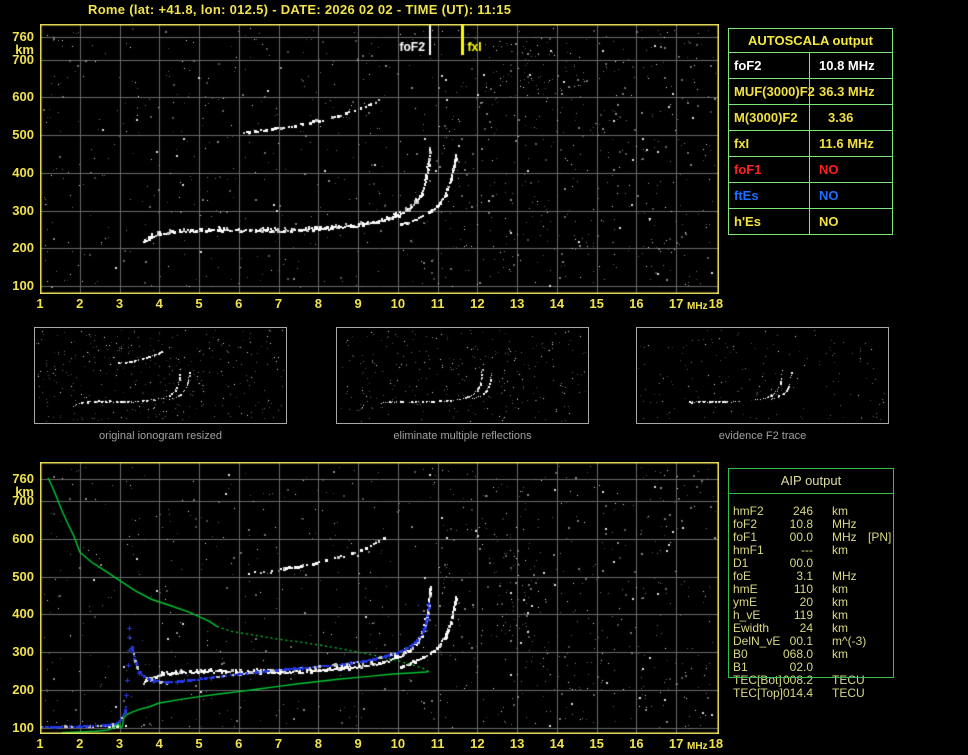 Image resolution: width=968 pixels, height=755 pixels. I want to click on x-tick-label: 7, so click(278, 743).